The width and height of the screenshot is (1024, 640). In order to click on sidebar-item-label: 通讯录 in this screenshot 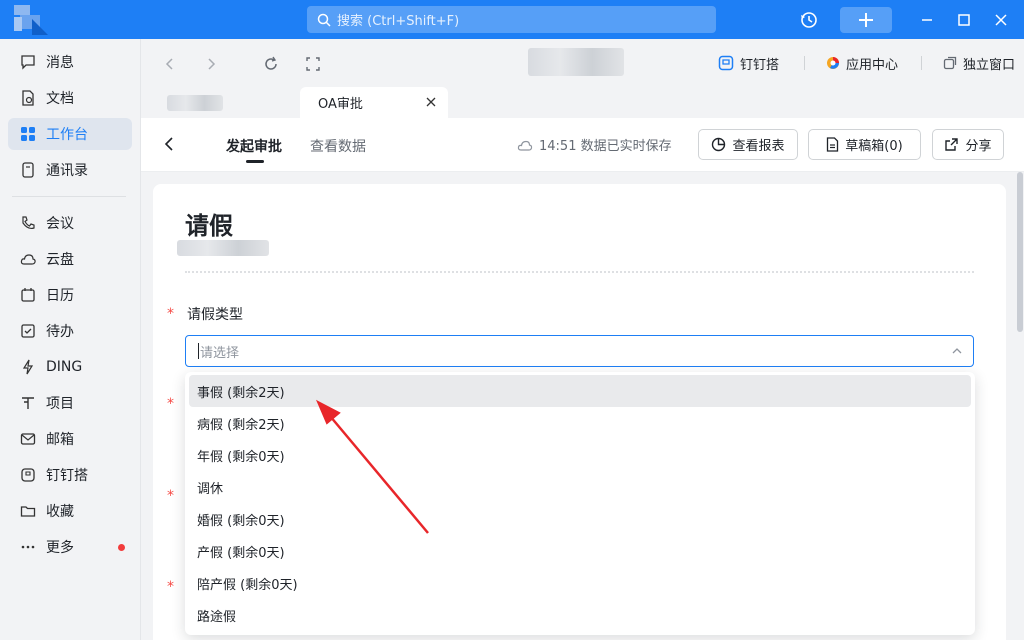, I will do `click(67, 171)`.